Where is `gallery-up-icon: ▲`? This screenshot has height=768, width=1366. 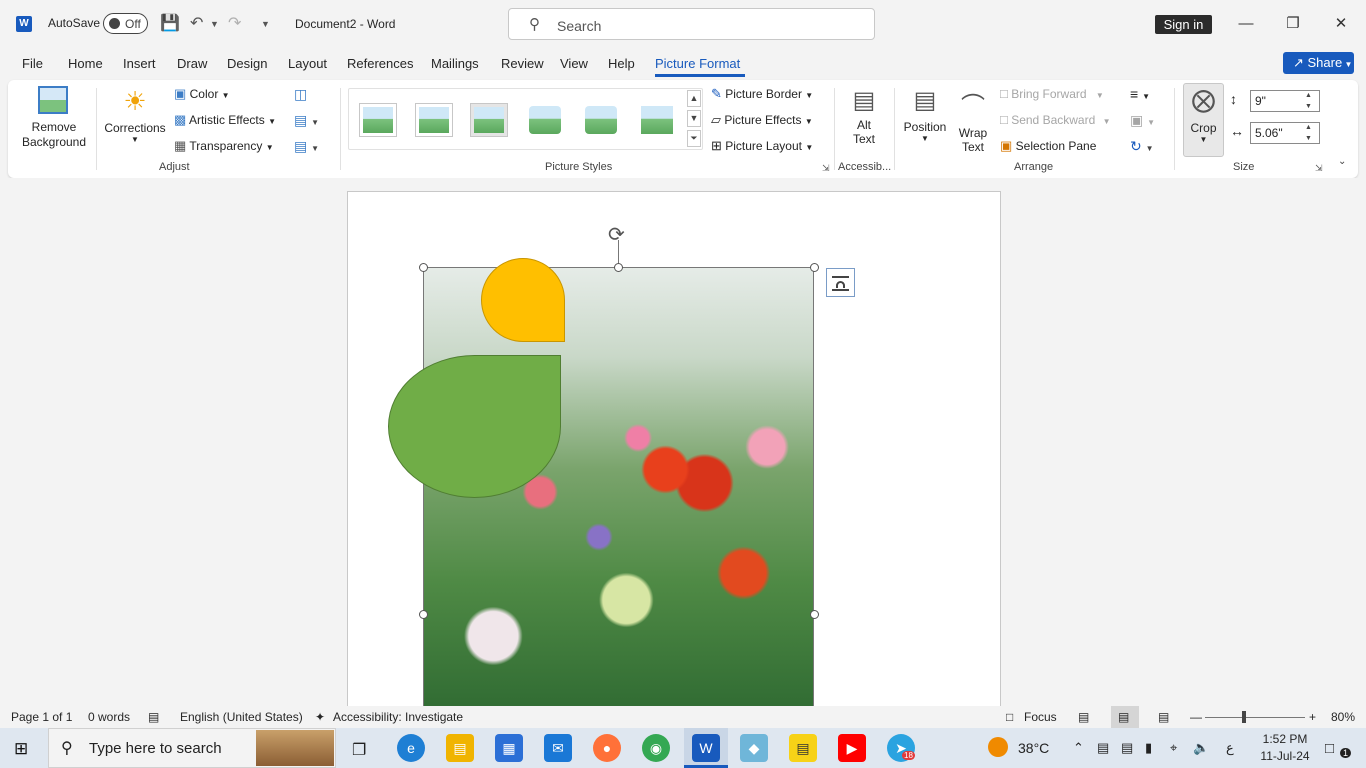 gallery-up-icon: ▲ is located at coordinates (694, 98).